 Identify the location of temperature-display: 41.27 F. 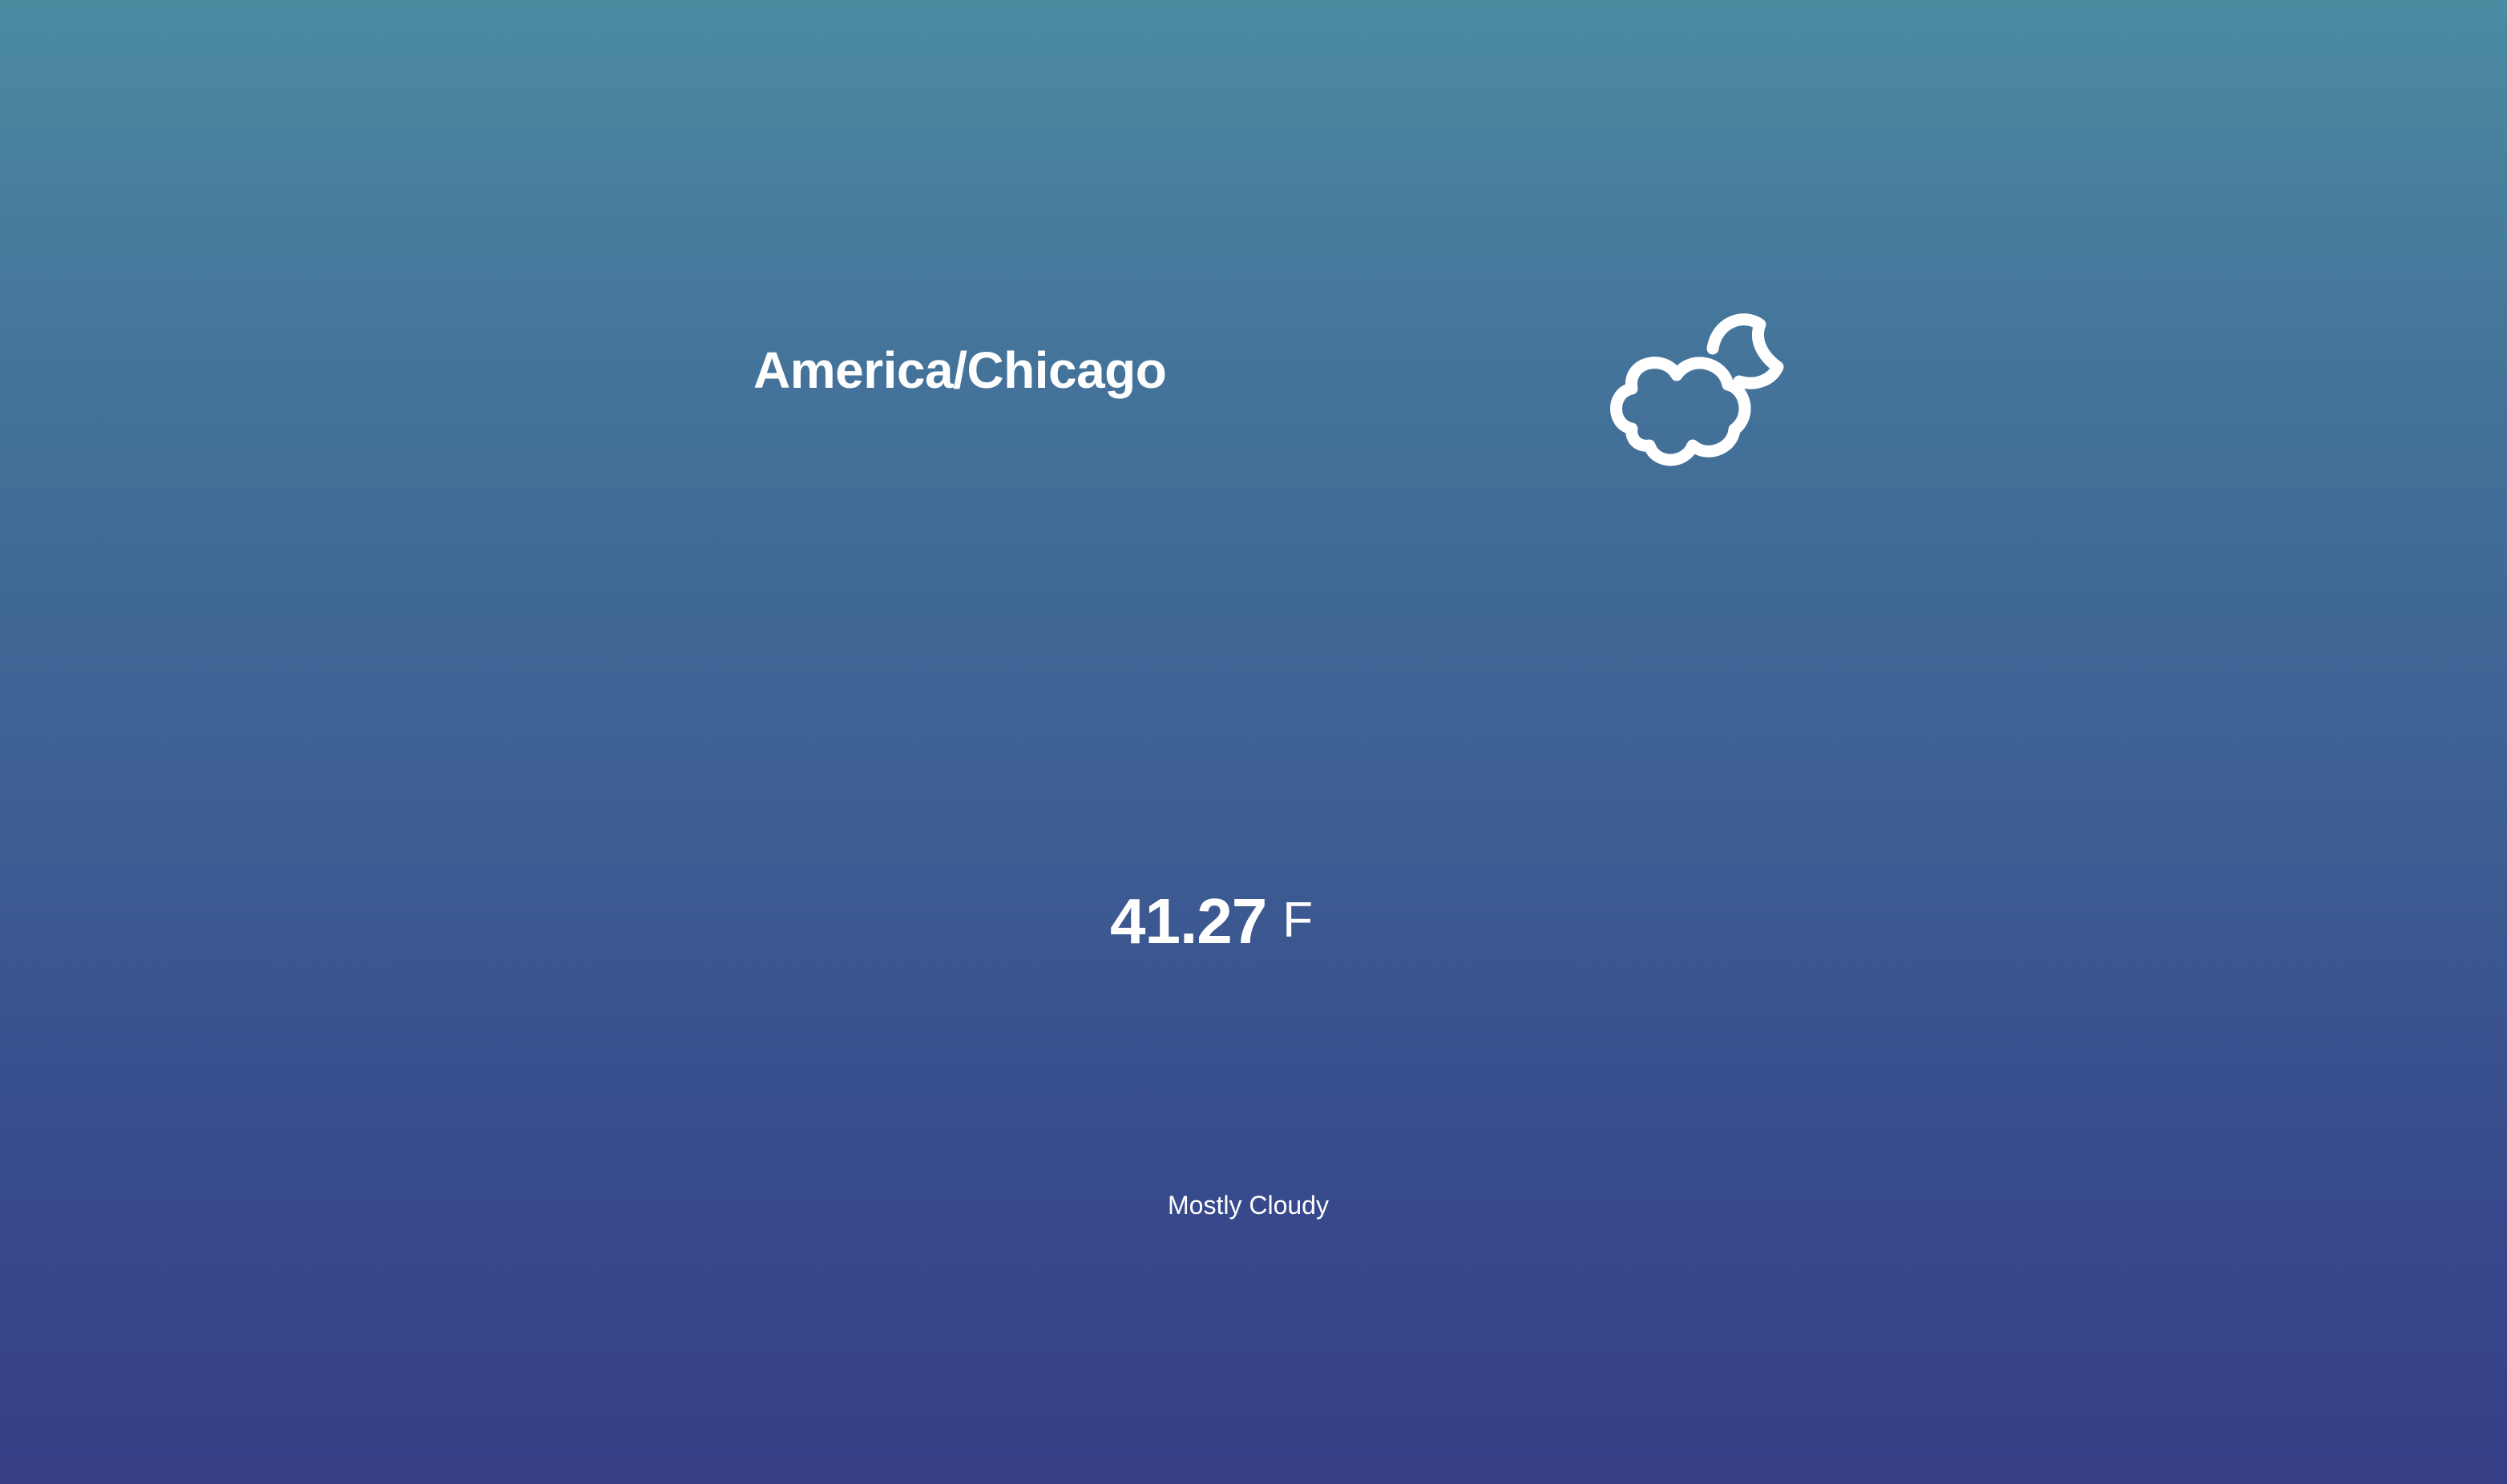
(1212, 922).